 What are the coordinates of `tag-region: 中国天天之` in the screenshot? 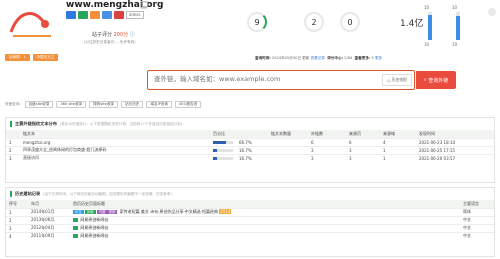 It's located at (45, 57).